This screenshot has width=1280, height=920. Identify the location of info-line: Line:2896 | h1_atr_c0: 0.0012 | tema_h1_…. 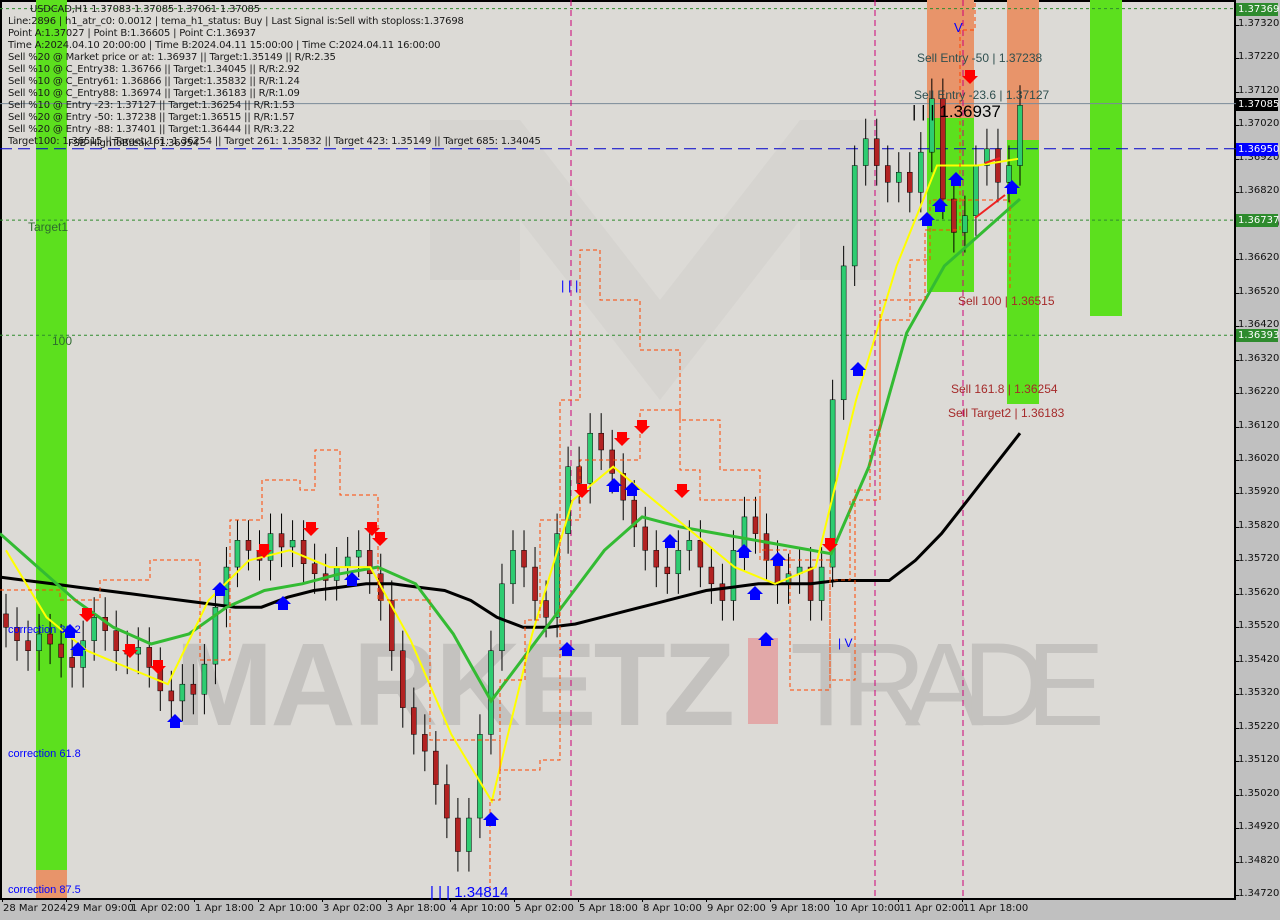
(236, 21).